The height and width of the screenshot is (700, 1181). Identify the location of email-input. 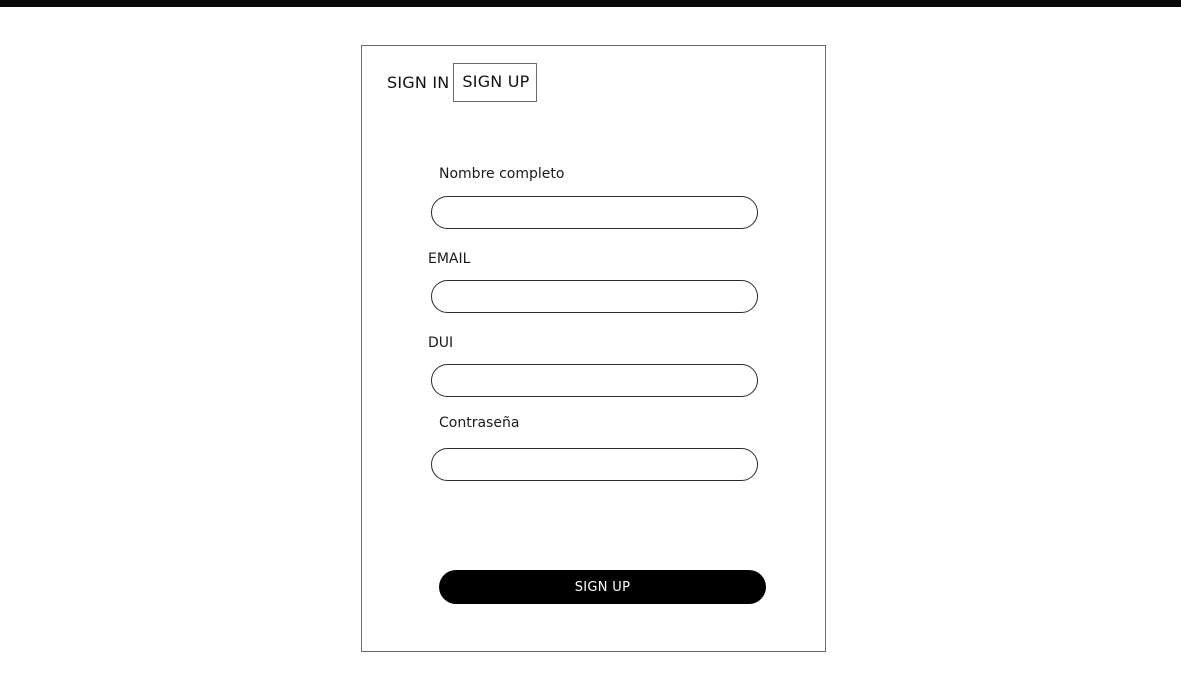
(594, 296).